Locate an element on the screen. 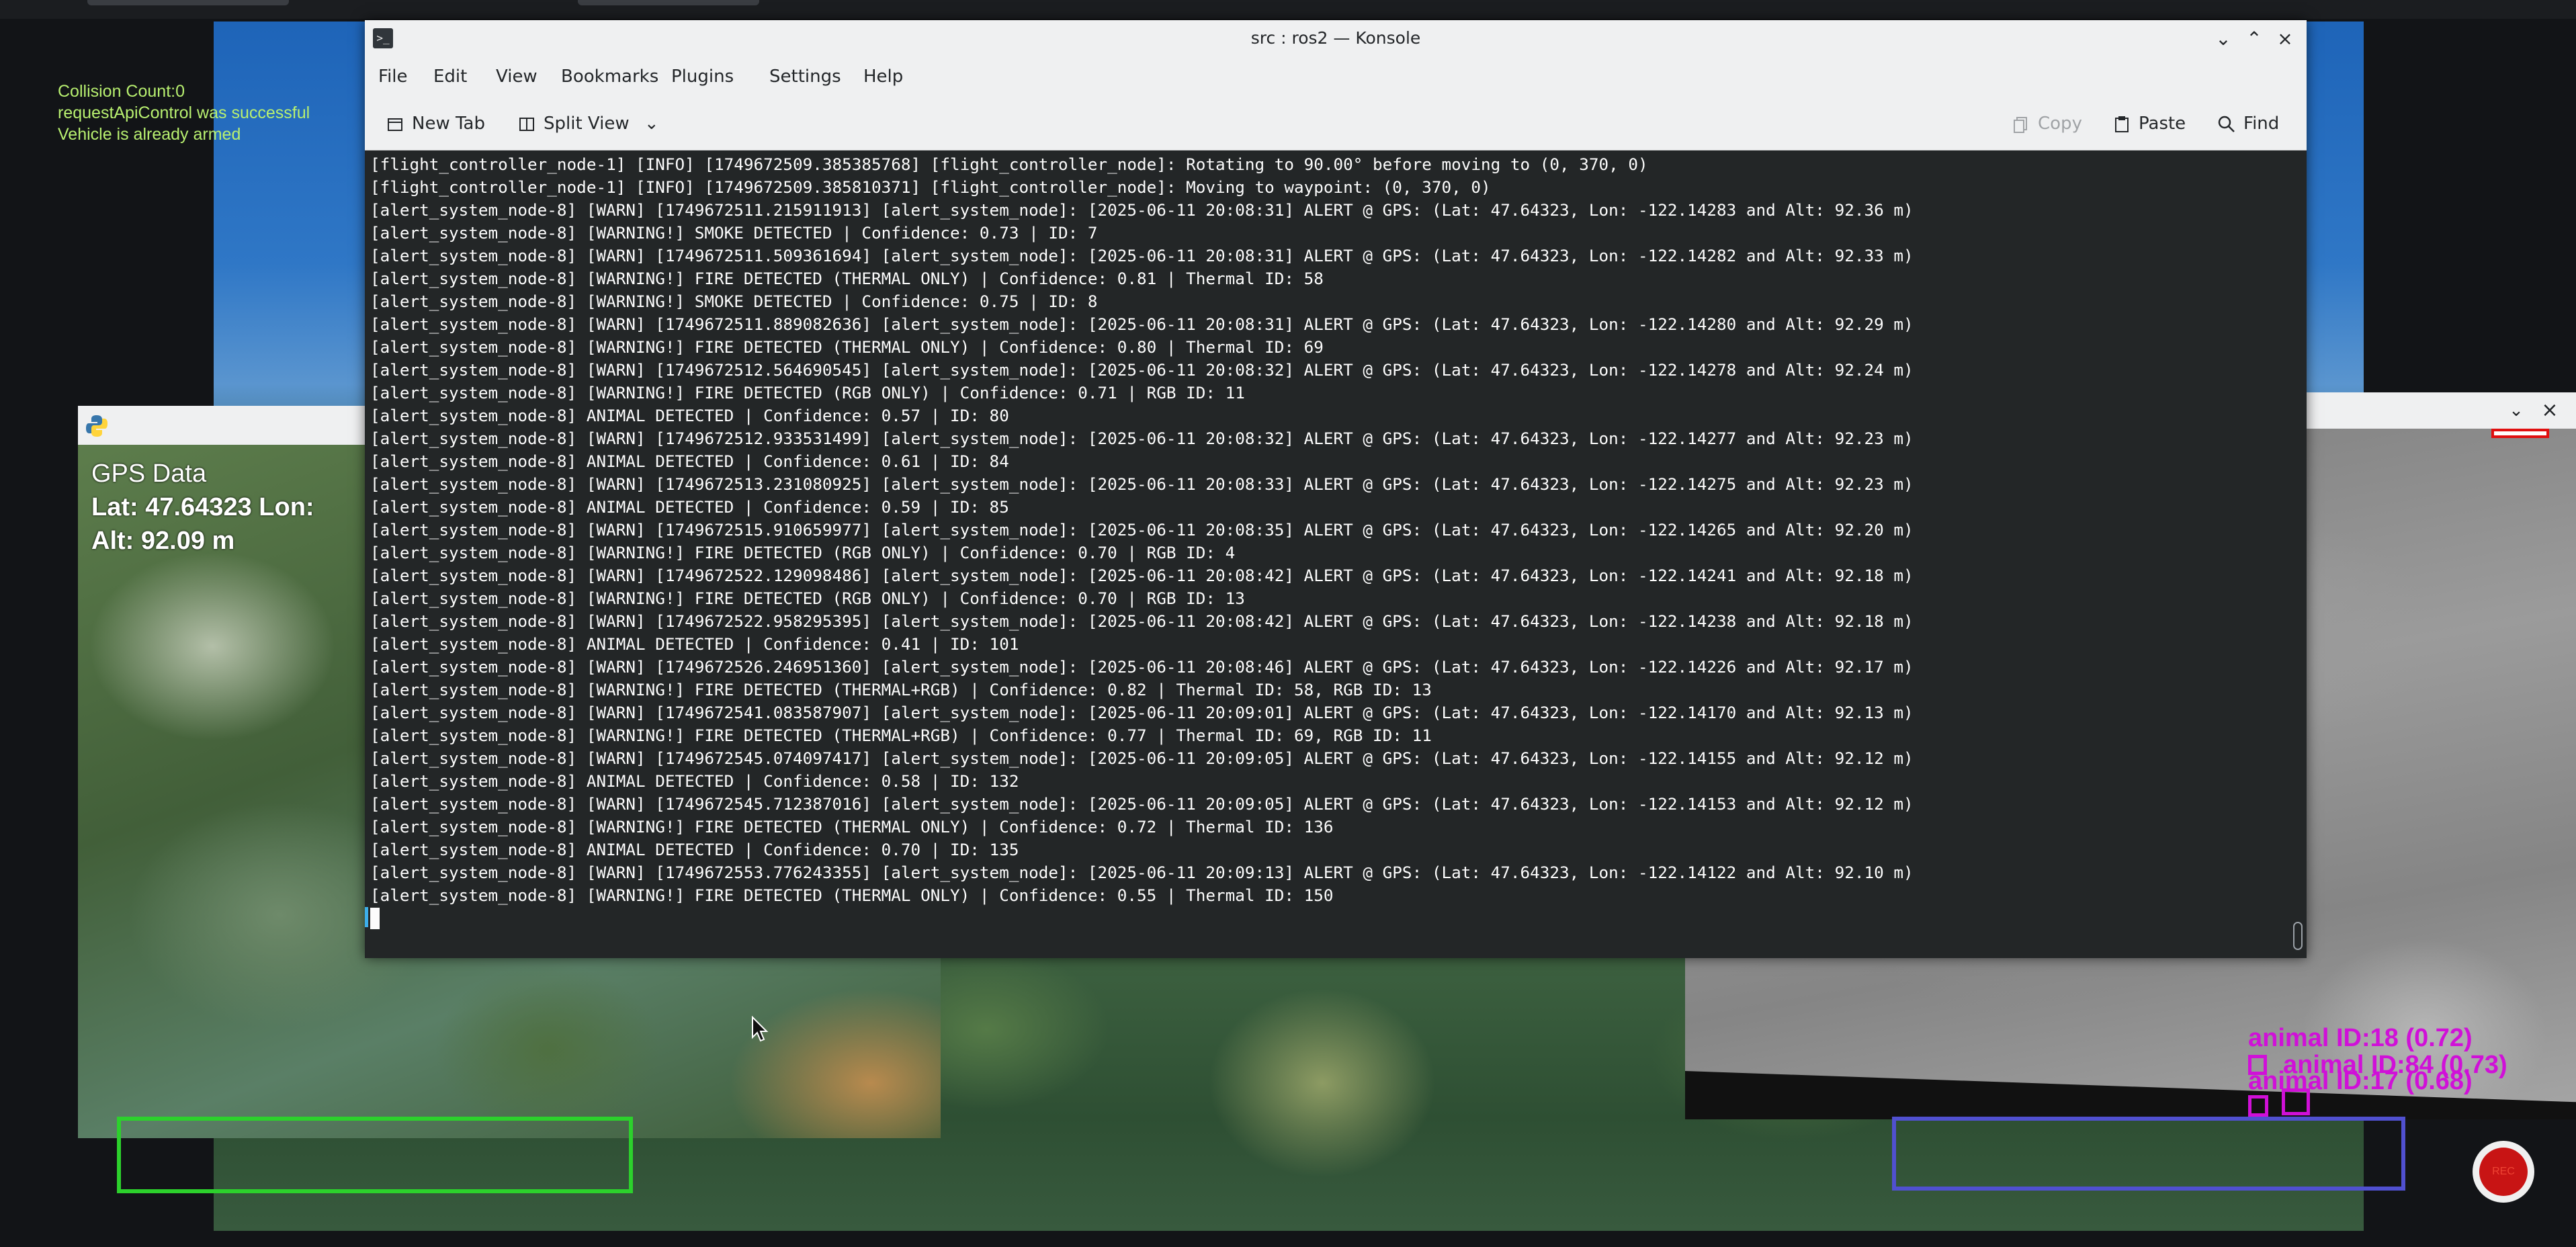 The image size is (2576, 1247). terminal-scrollbar is located at coordinates (2298, 554).